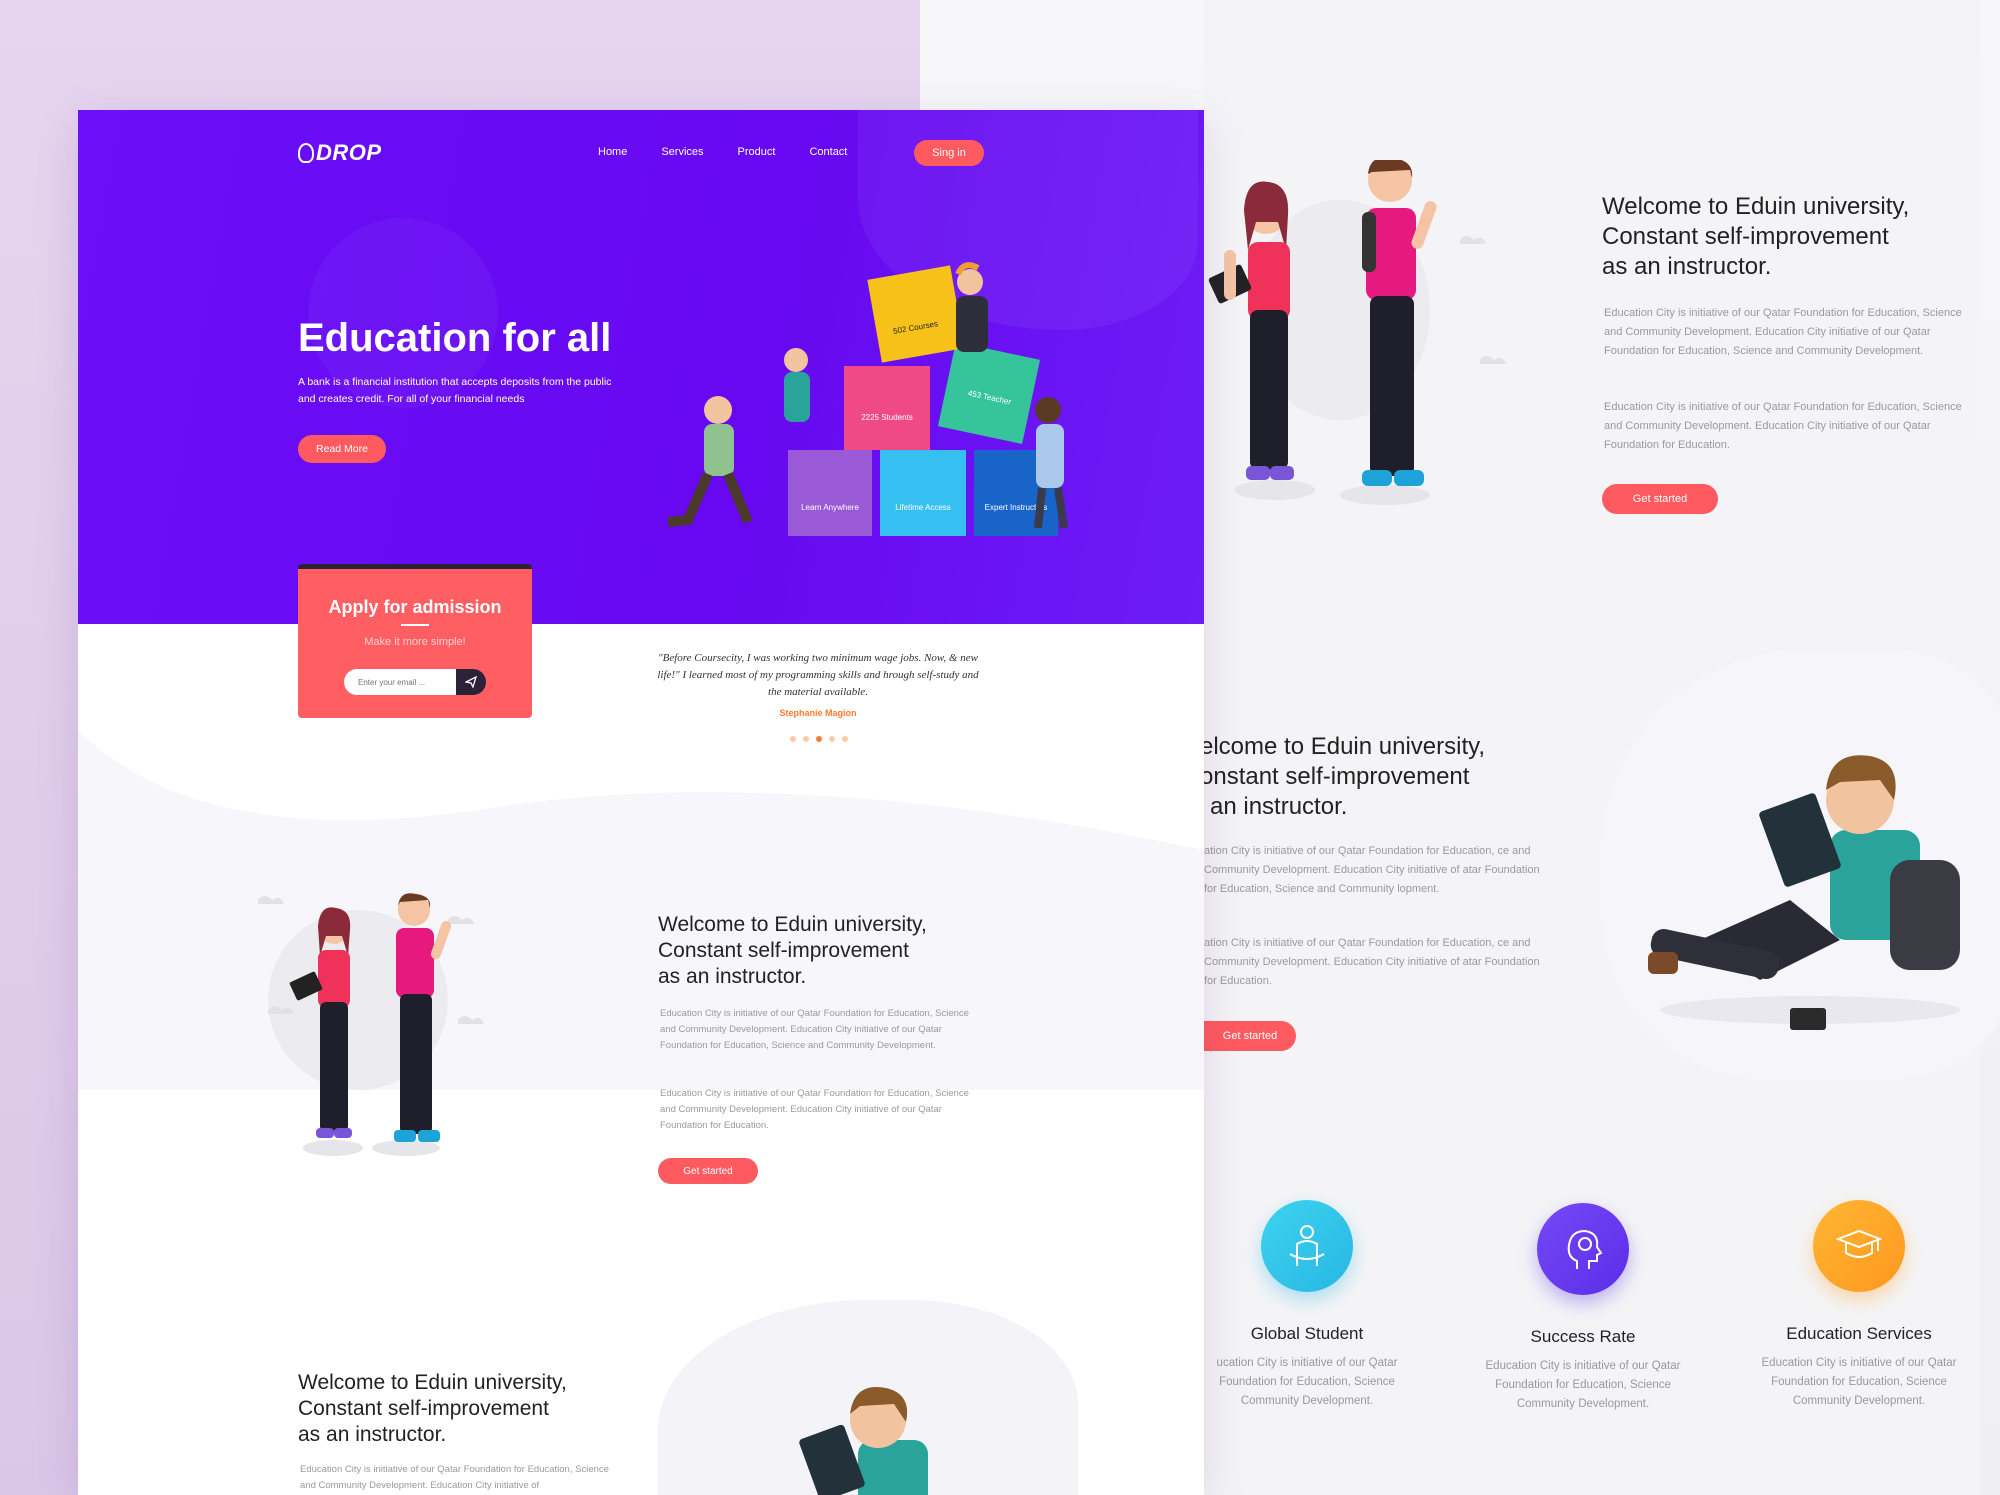  Describe the element at coordinates (342, 449) in the screenshot. I see `read-more-button: Read More` at that location.